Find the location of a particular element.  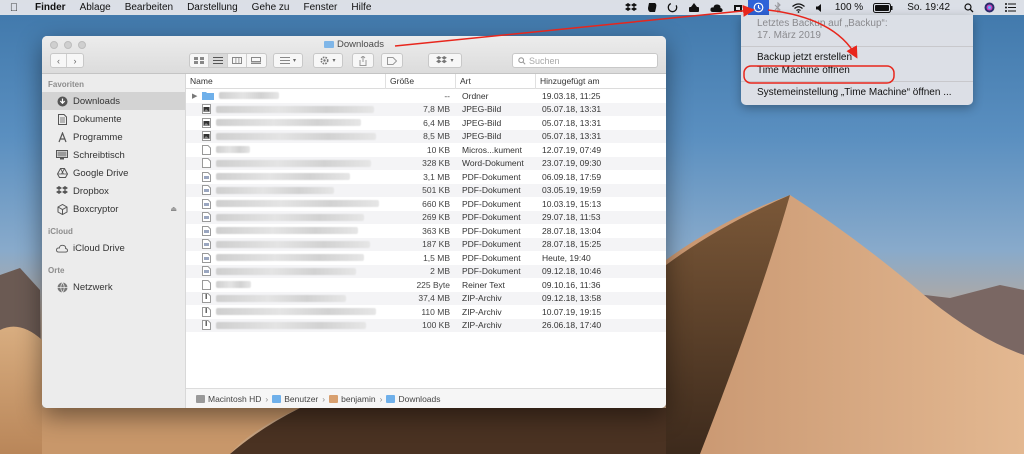

list-view-button is located at coordinates (218, 60).